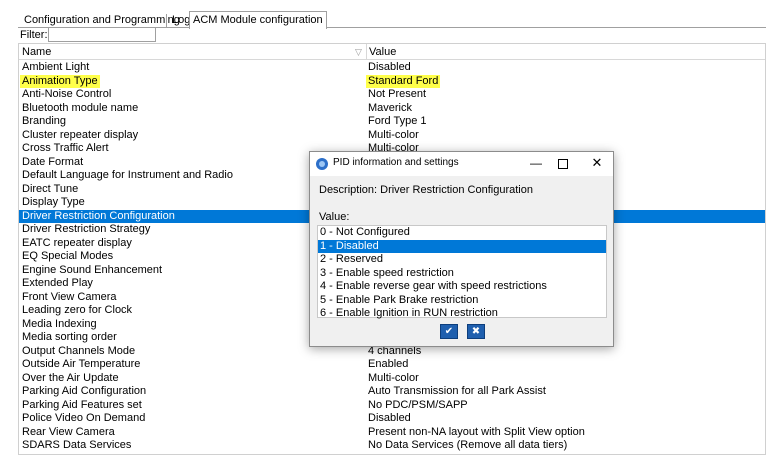 The width and height of the screenshot is (774, 463). Describe the element at coordinates (69, 337) in the screenshot. I see `row-name: Media sorting order` at that location.